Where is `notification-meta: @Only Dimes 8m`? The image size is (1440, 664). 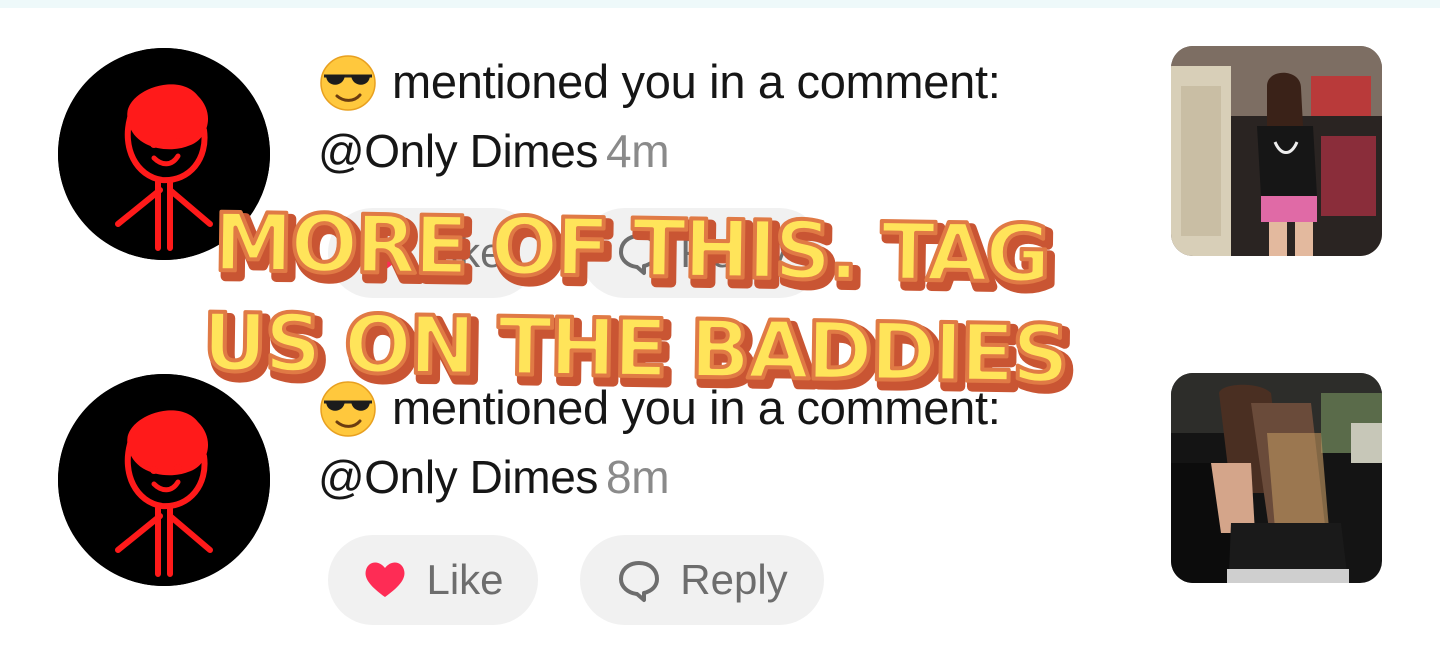
notification-meta: @Only Dimes 8m is located at coordinates (494, 477).